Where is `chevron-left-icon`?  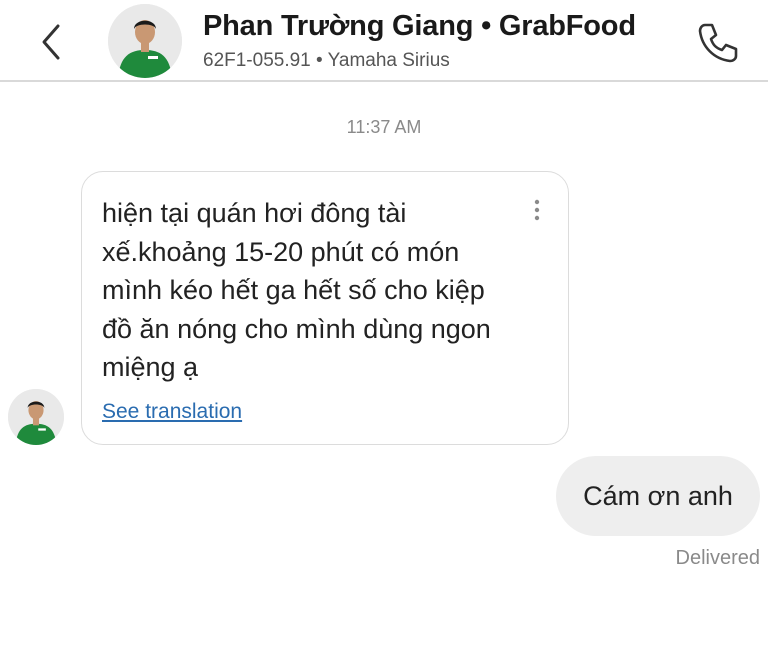 chevron-left-icon is located at coordinates (51, 42).